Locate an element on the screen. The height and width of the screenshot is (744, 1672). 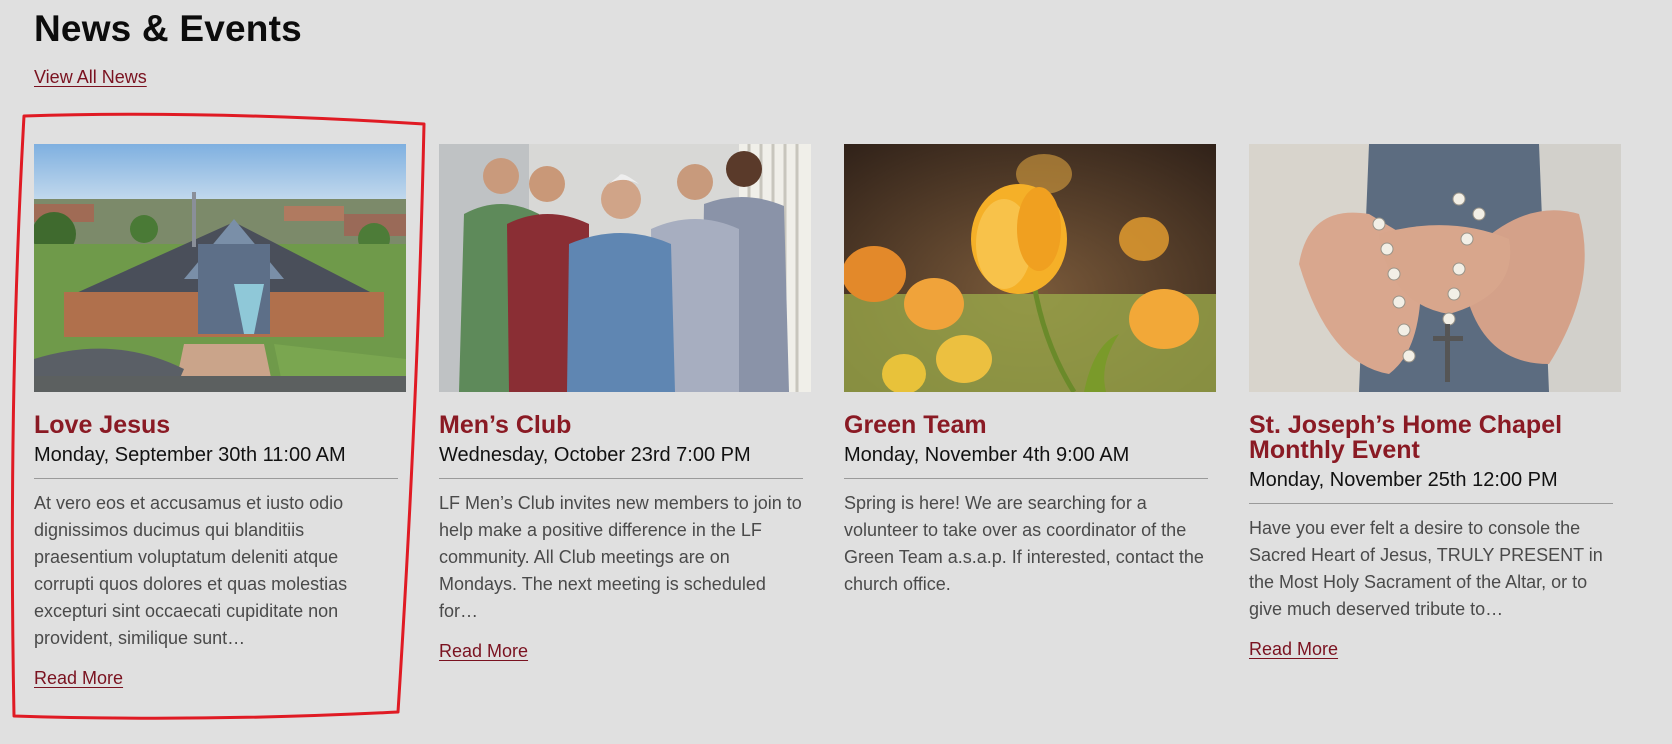
section-title: News & Events is located at coordinates (168, 28).